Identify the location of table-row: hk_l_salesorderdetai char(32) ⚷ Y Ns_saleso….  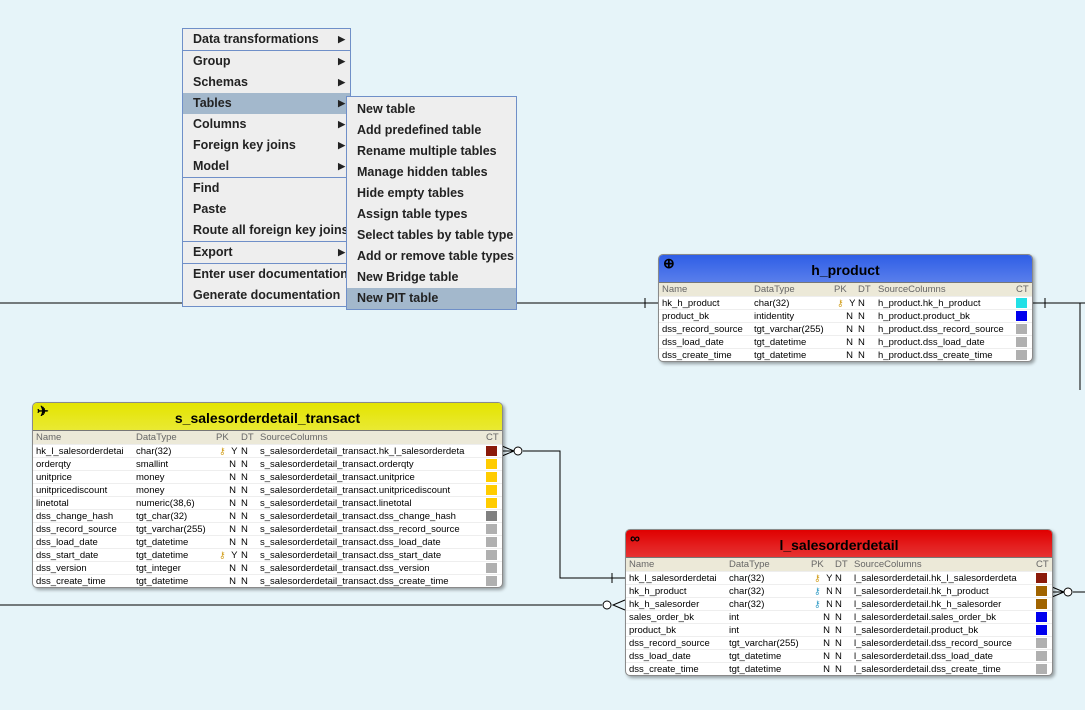
(267, 450).